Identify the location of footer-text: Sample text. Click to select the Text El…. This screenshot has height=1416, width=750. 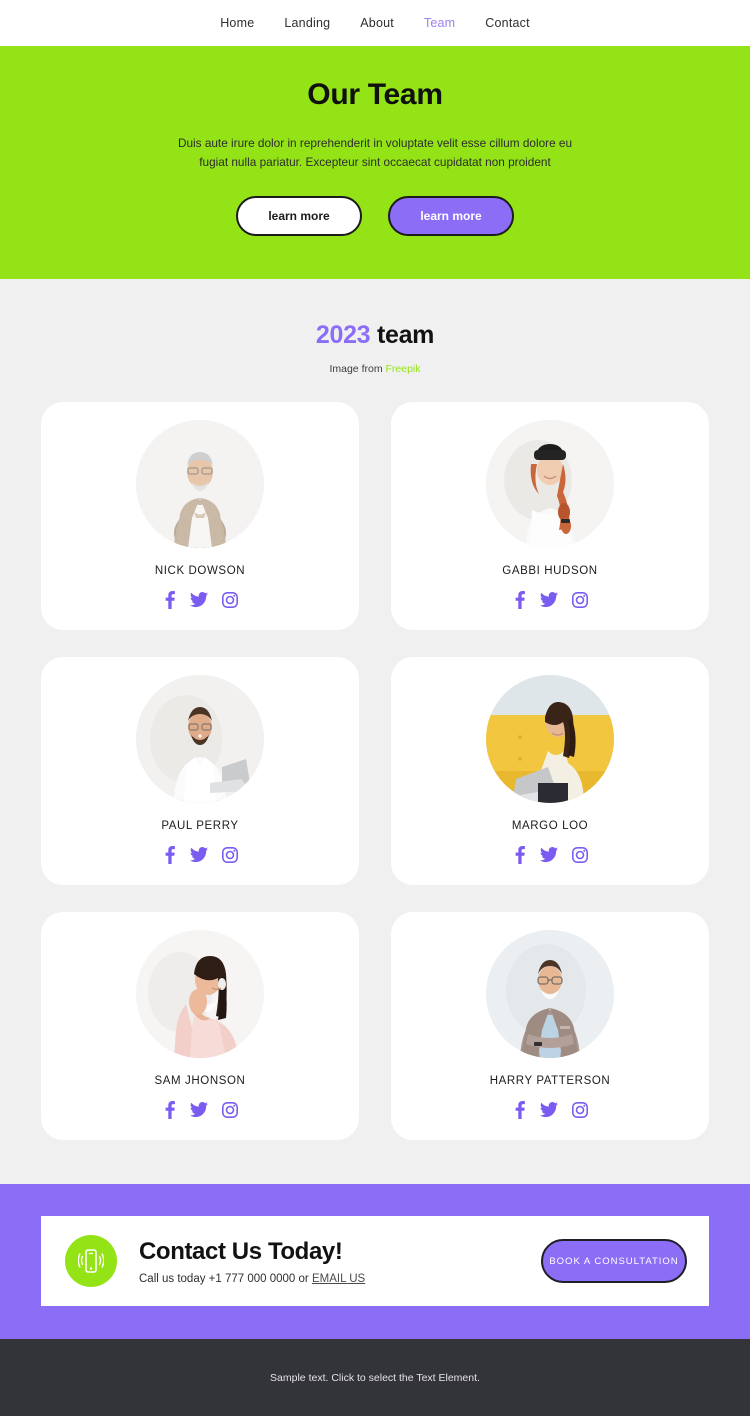
(375, 1378).